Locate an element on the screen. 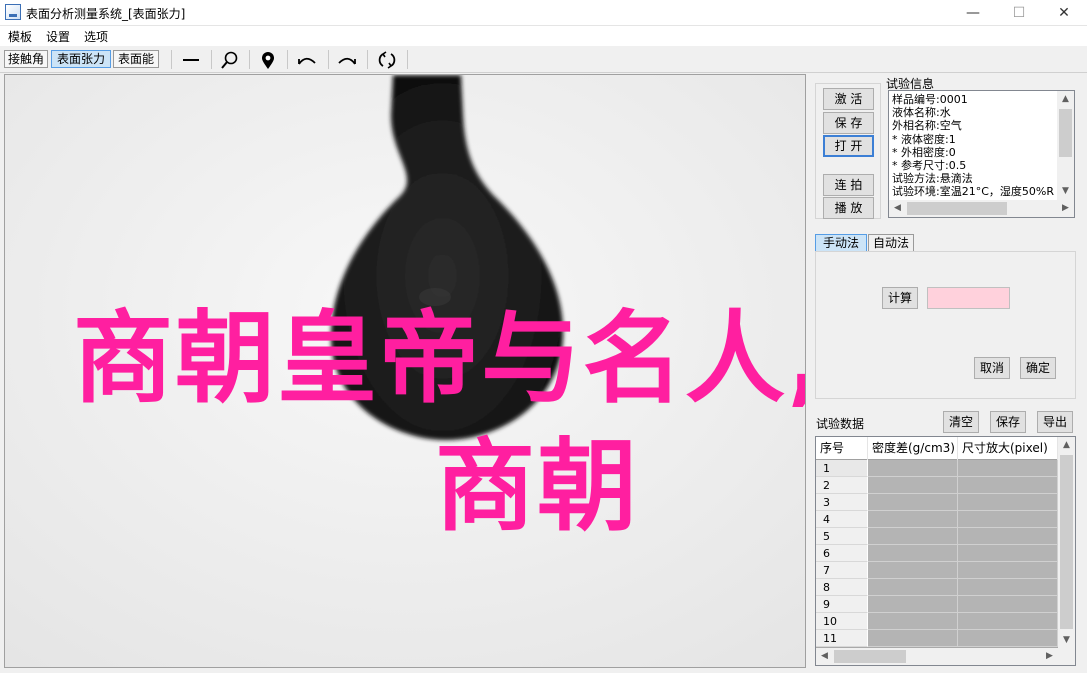 Image resolution: width=1087 pixels, height=673 pixels. row-index: 5 is located at coordinates (842, 536).